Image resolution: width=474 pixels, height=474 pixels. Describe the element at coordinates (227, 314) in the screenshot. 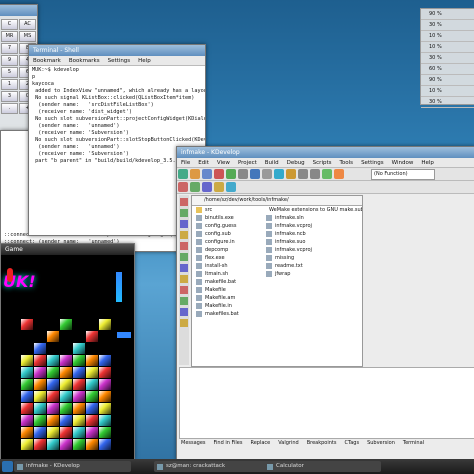

I see `file-item: makefiles.bat` at that location.